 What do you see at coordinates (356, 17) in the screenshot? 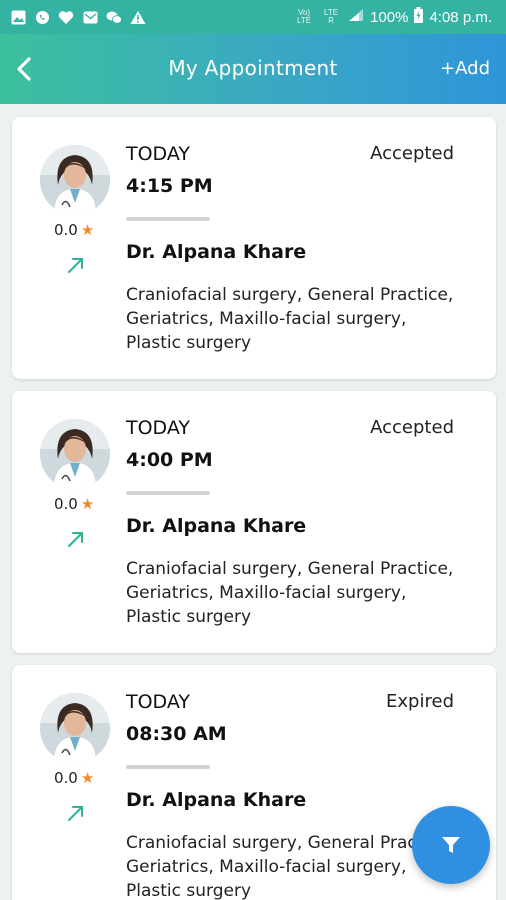
I see `signal-icon` at bounding box center [356, 17].